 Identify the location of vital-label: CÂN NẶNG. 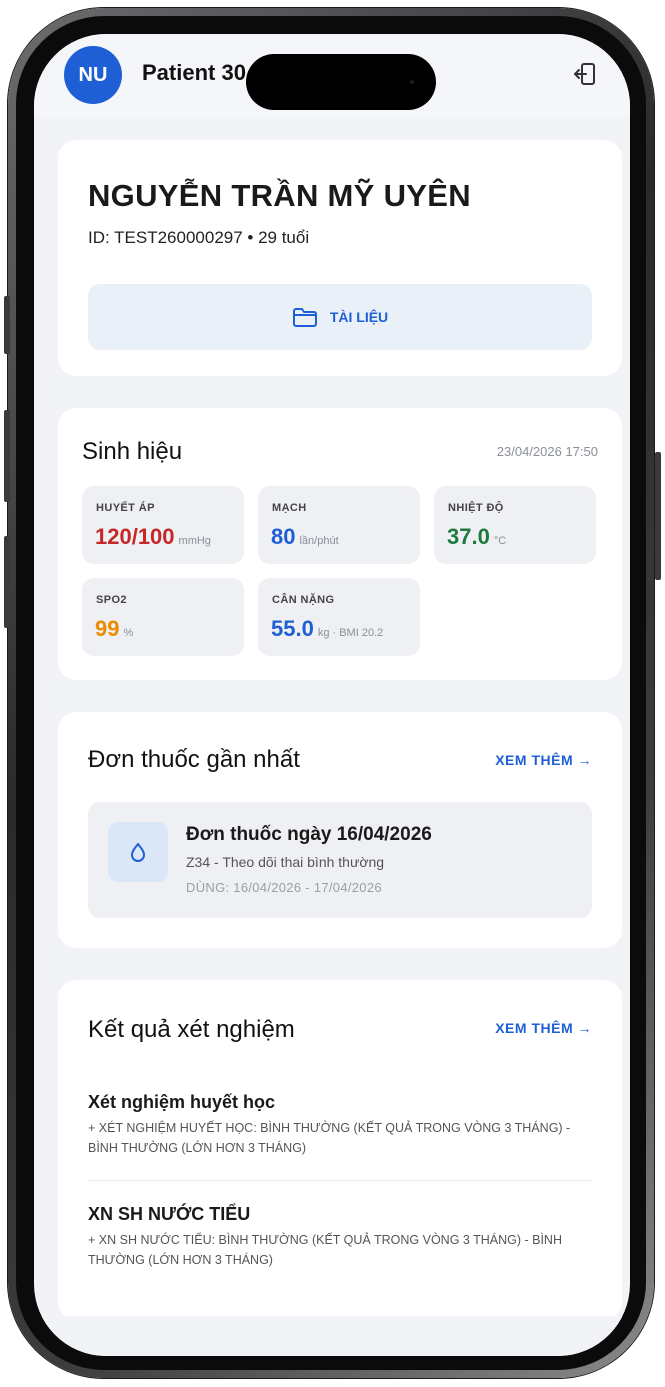
(303, 600).